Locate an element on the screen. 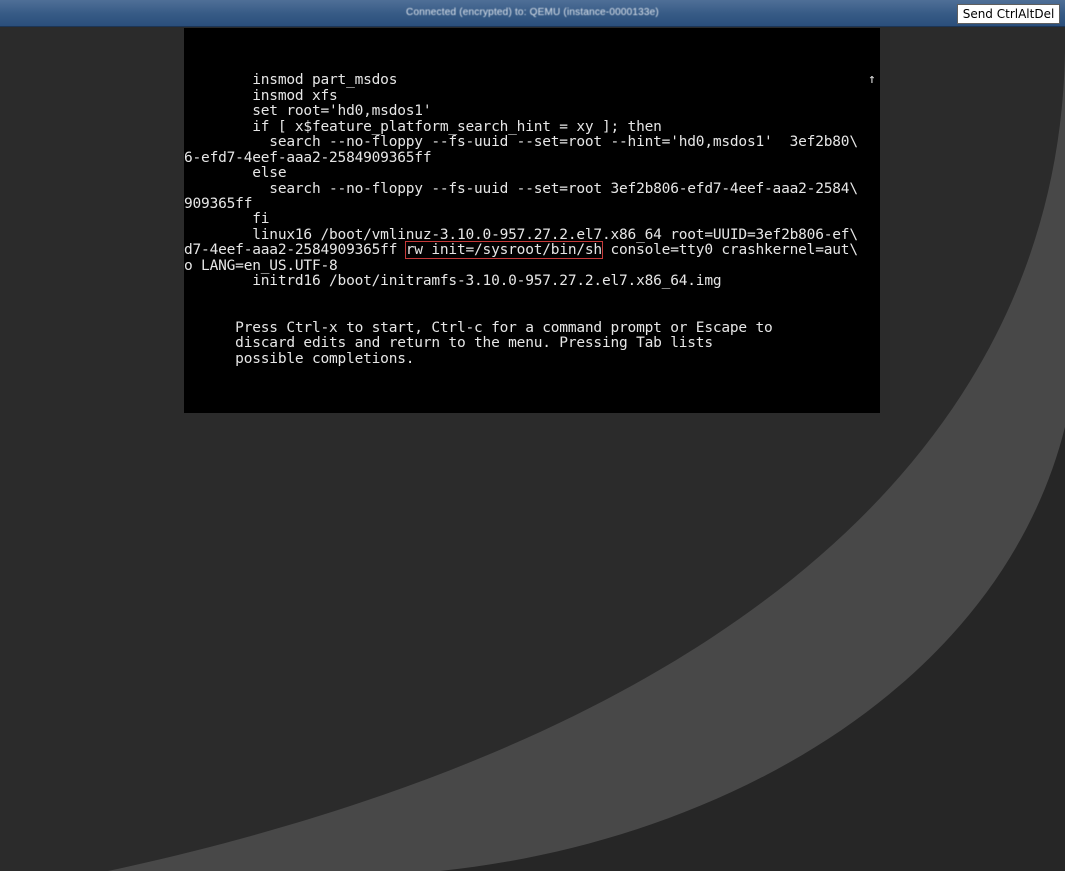 The image size is (1065, 871). grub-line-insmod-part-msdos: insmod part_msdos is located at coordinates (291, 80).